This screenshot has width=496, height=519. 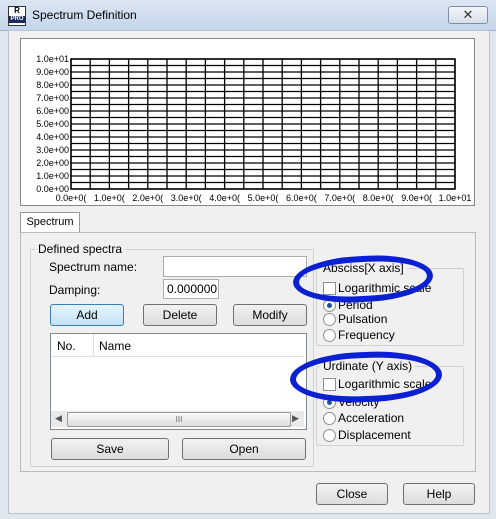 What do you see at coordinates (235, 266) in the screenshot?
I see `spectrum-name-input` at bounding box center [235, 266].